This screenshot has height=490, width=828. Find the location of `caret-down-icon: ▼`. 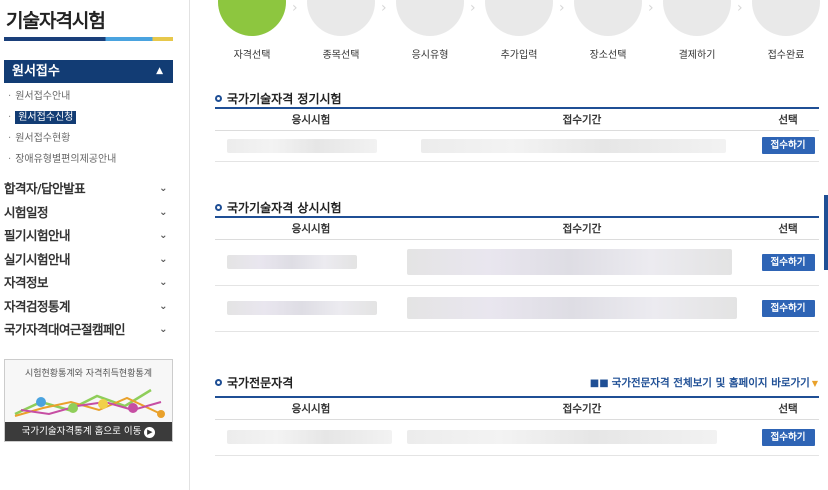

caret-down-icon: ▼ is located at coordinates (814, 383).